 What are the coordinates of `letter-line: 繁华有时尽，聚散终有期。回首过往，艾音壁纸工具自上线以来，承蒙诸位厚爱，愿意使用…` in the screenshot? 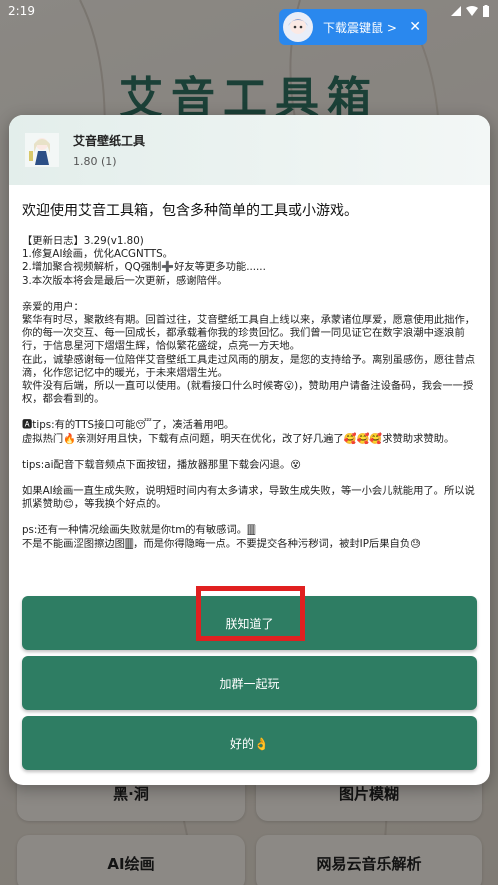 It's located at (249, 333).